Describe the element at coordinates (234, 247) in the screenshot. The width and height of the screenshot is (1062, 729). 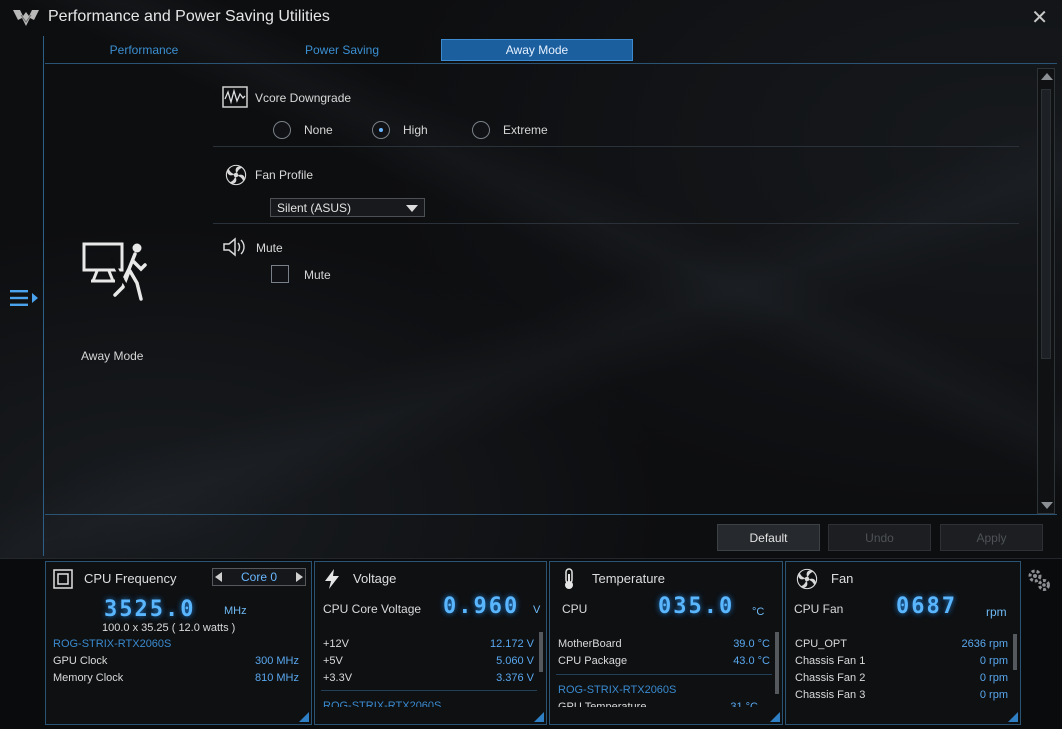
I see `speaker-mute-icon` at that location.